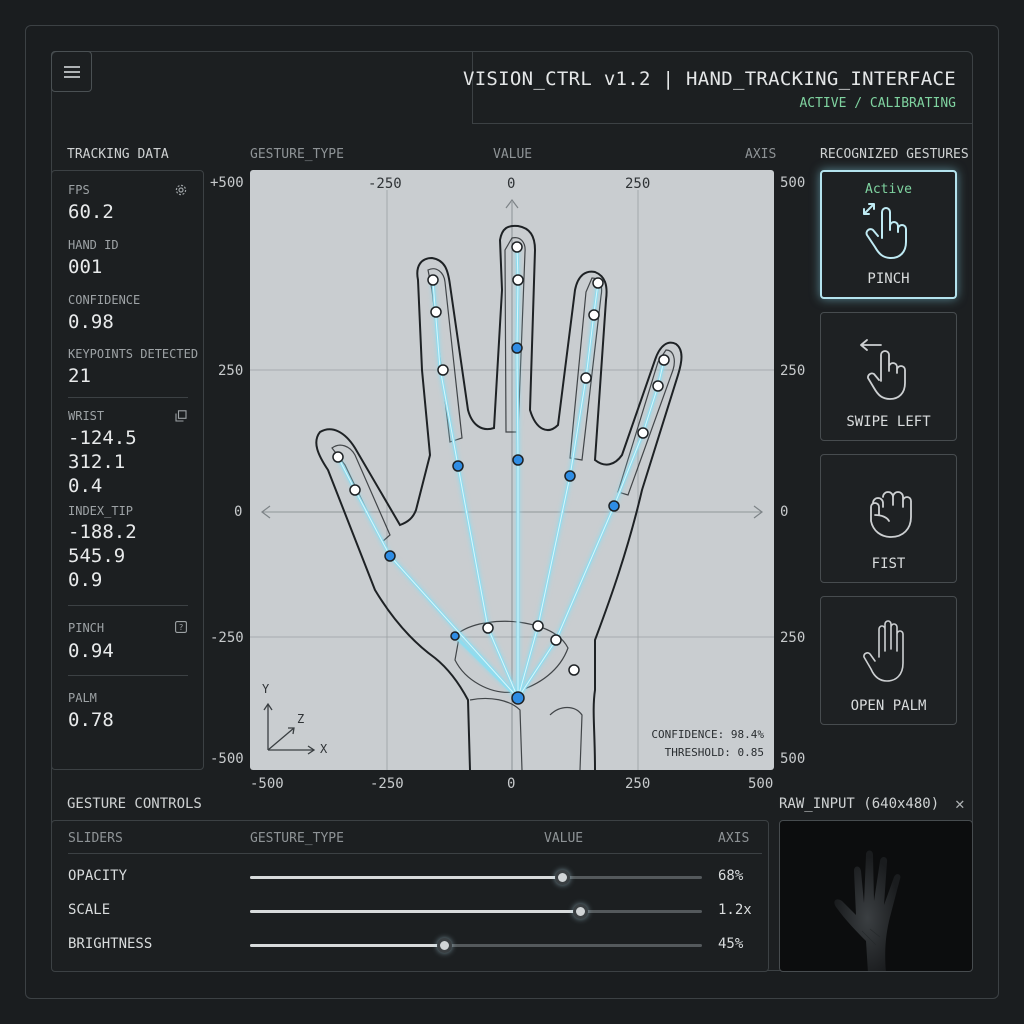  What do you see at coordinates (102, 438) in the screenshot?
I see `wrist-x-value: -124.5` at bounding box center [102, 438].